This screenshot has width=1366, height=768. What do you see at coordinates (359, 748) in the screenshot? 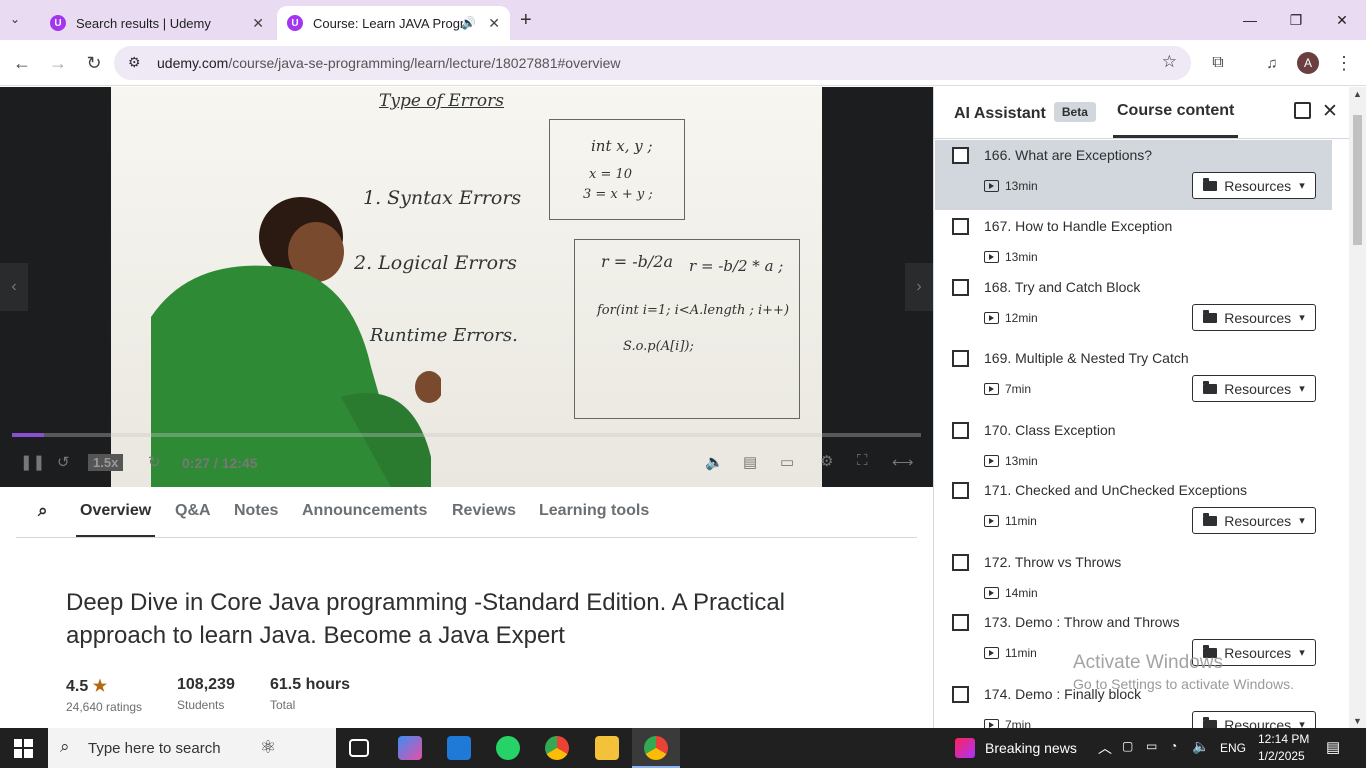
I see `task-view-icon` at bounding box center [359, 748].